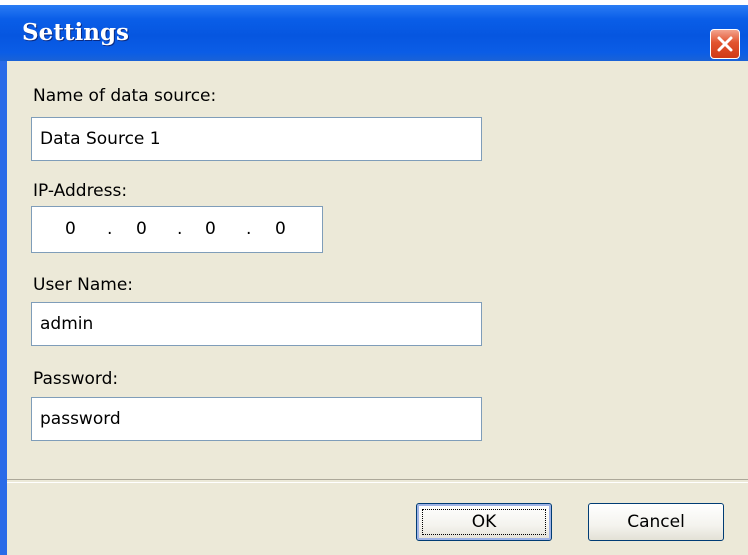 This screenshot has height=555, width=748. What do you see at coordinates (70, 229) in the screenshot?
I see `ip-octet-1: 0` at bounding box center [70, 229].